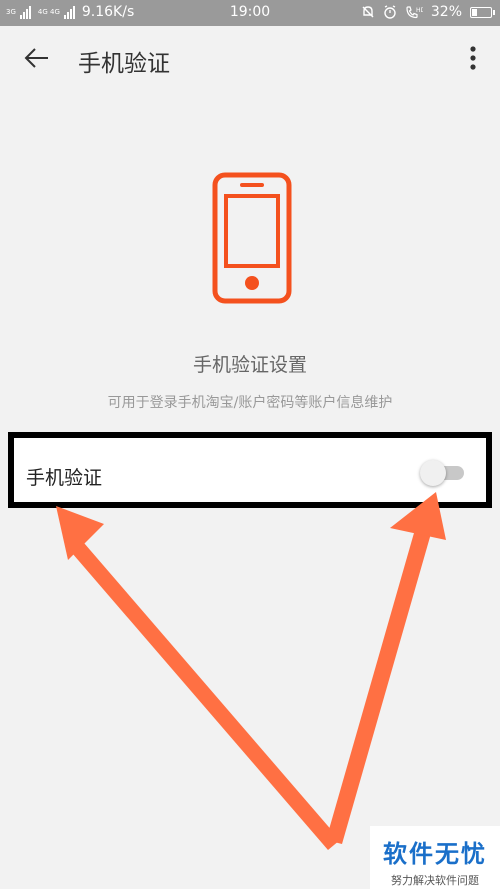 Image resolution: width=500 pixels, height=889 pixels. I want to click on more-vertical-icon, so click(473, 58).